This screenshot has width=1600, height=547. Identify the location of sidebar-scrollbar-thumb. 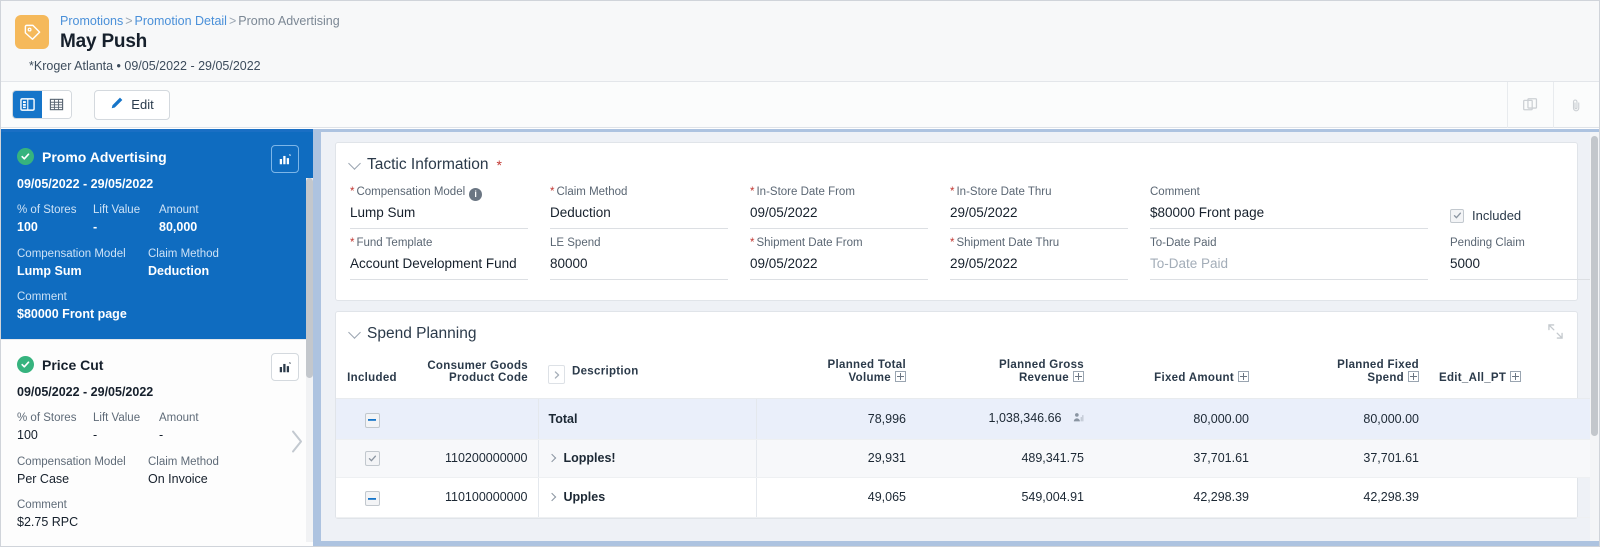
(309, 278).